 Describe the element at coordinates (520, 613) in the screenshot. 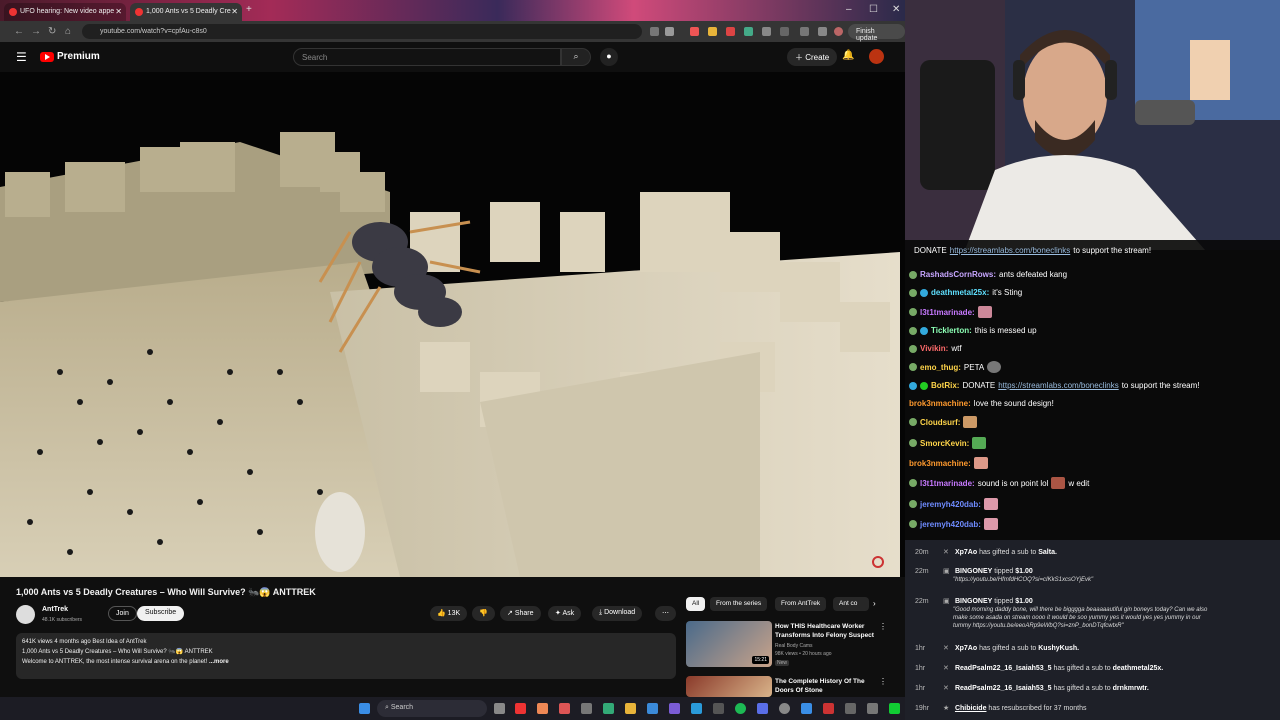

I see `share-button: ↗ Share` at that location.